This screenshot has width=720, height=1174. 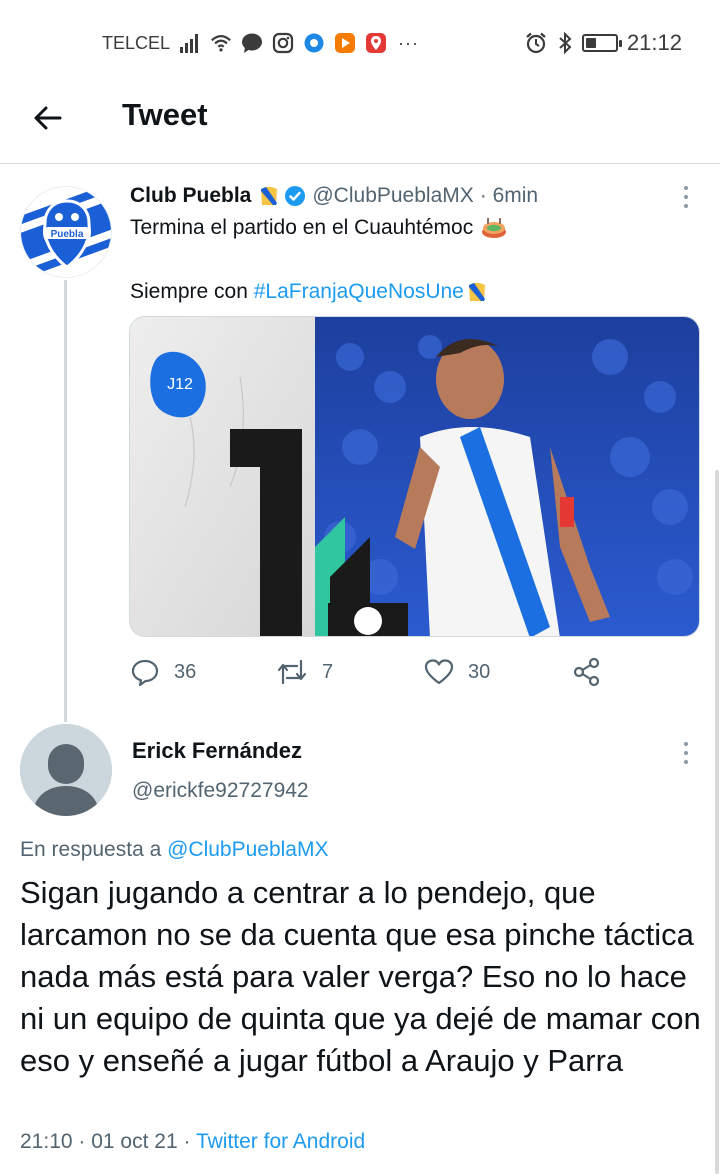 I want to click on battery-icon, so click(x=601, y=43).